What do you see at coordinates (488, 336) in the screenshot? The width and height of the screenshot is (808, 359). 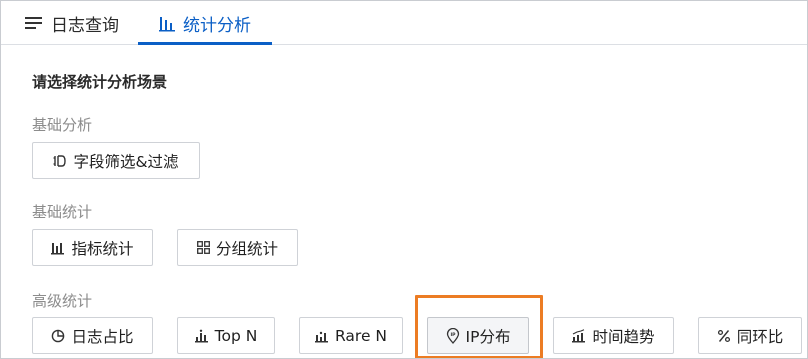 I see `button-label: IP分布` at bounding box center [488, 336].